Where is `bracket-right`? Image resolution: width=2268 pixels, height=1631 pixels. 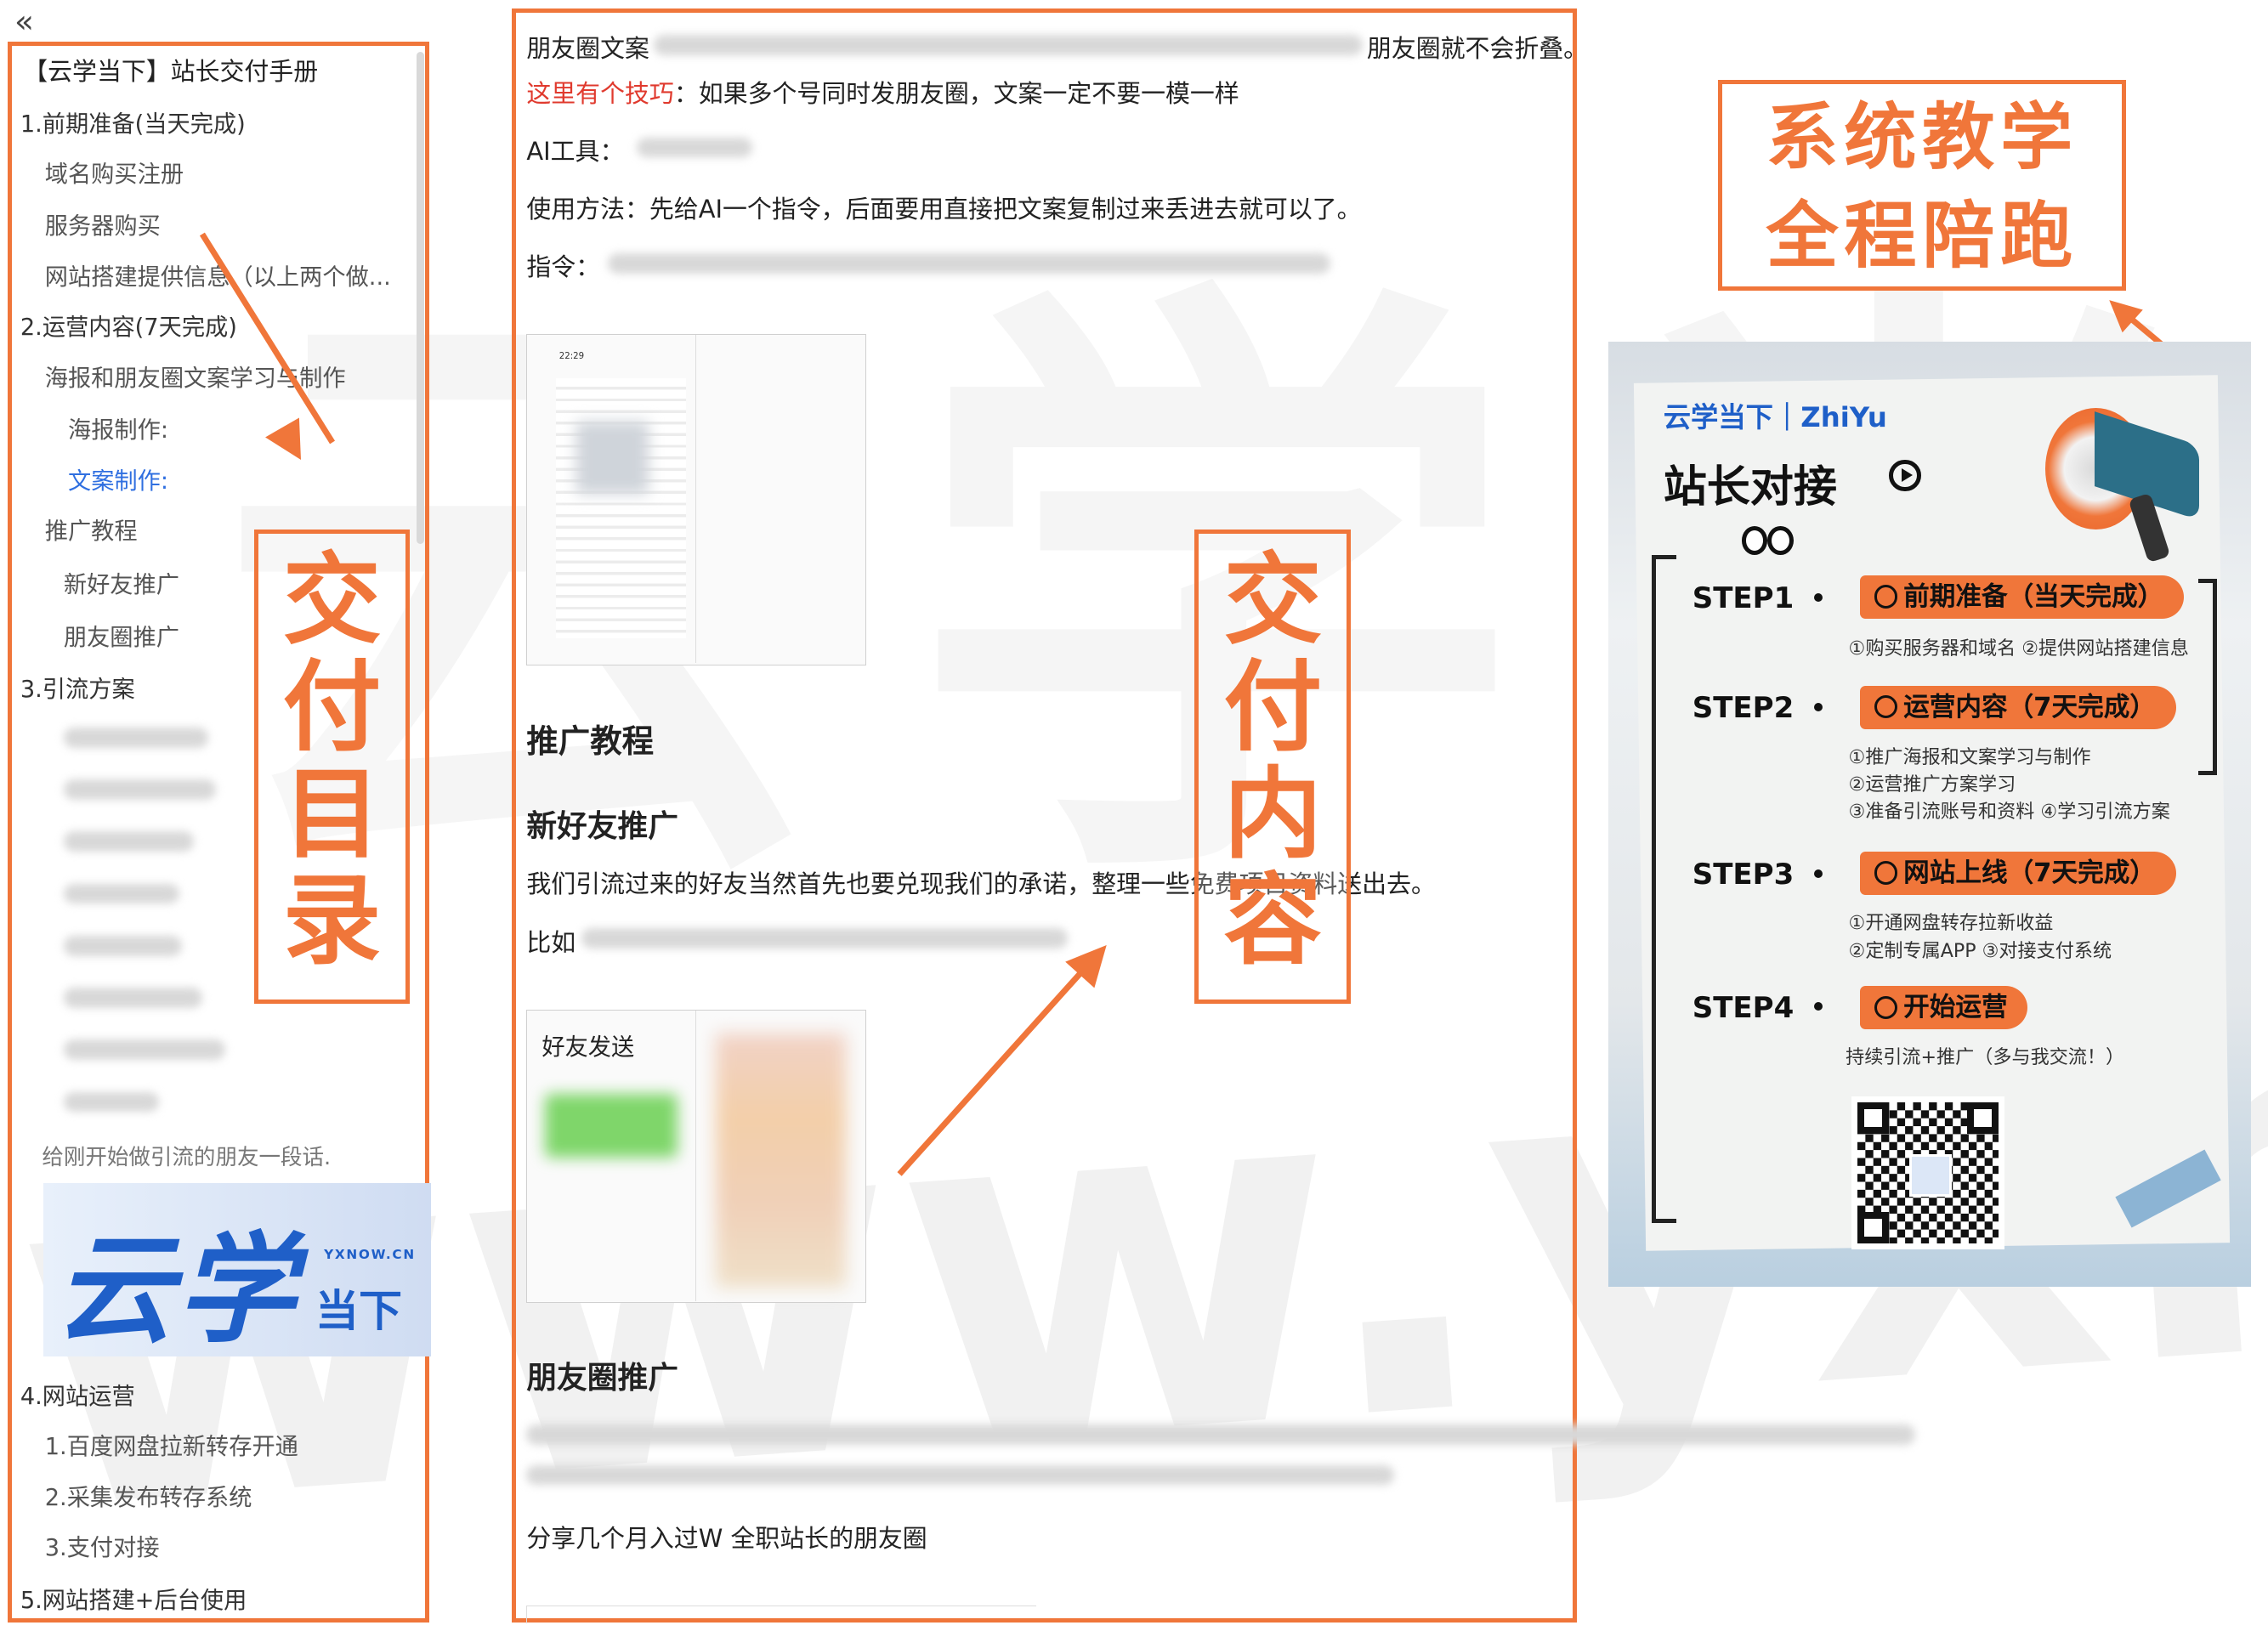
bracket-right is located at coordinates (2208, 676).